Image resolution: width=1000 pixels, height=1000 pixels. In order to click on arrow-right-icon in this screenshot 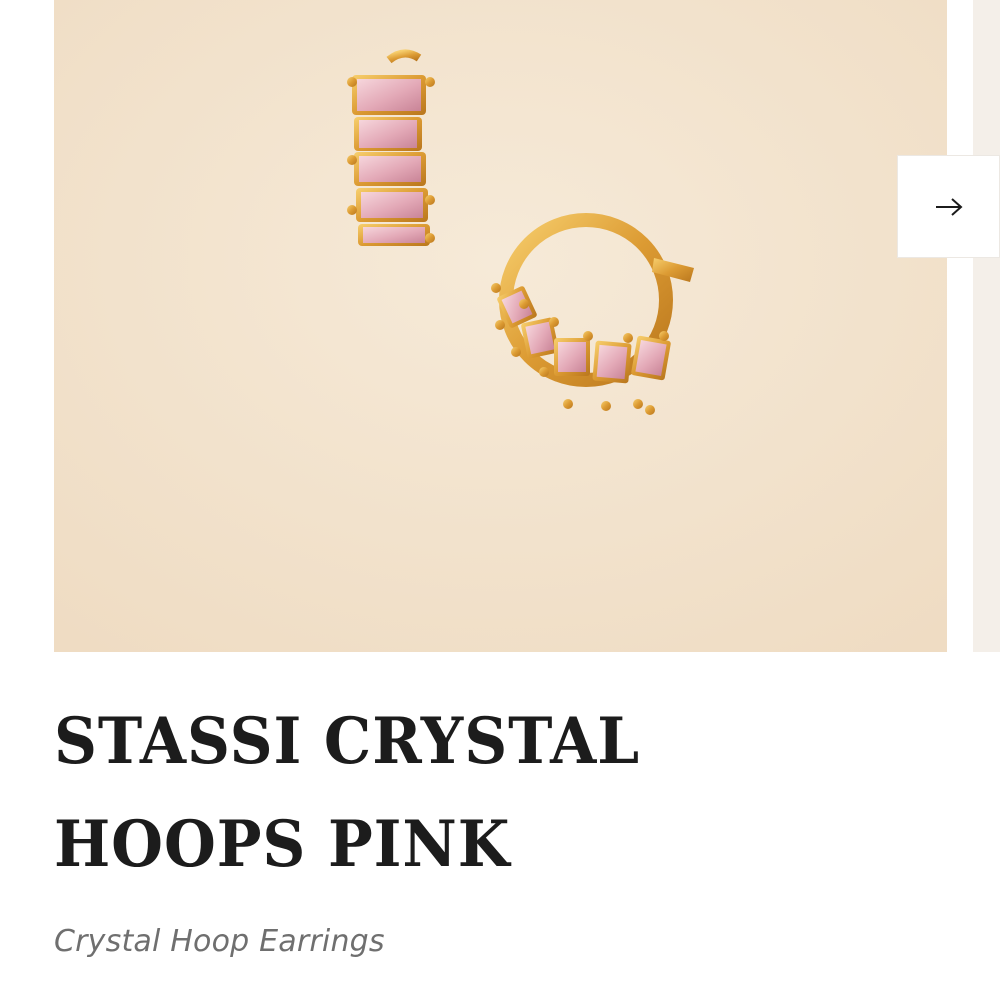, I will do `click(949, 206)`.